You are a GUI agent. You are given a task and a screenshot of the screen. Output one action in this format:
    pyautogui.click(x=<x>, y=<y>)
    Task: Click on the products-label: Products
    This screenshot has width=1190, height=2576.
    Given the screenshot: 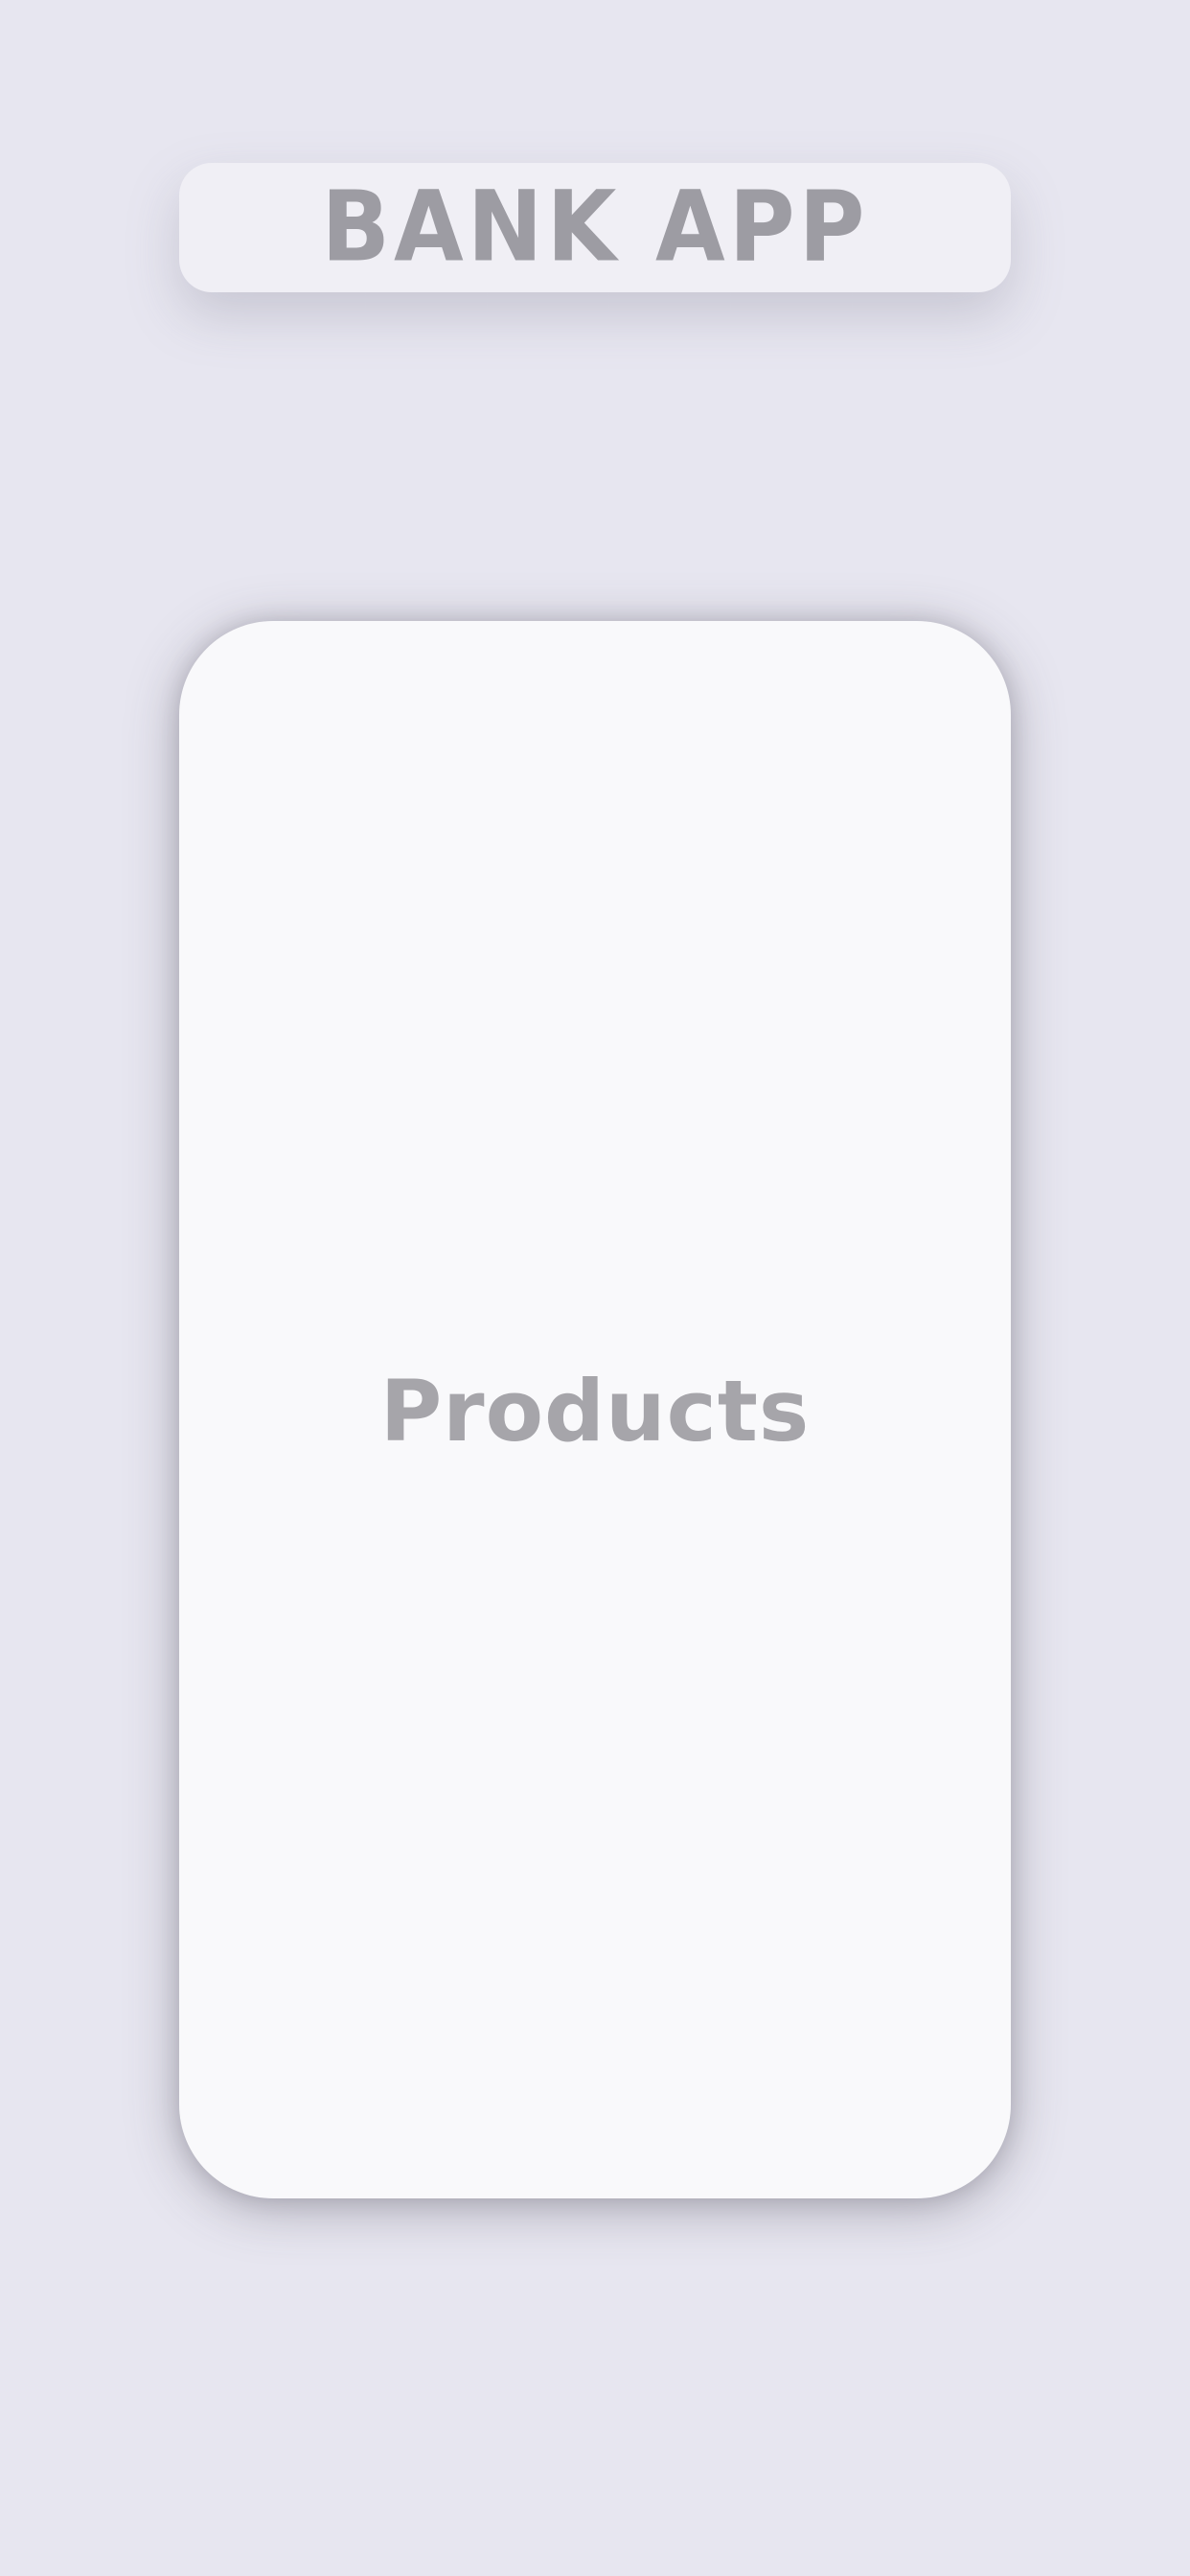 What is the action you would take?
    pyautogui.click(x=595, y=1411)
    